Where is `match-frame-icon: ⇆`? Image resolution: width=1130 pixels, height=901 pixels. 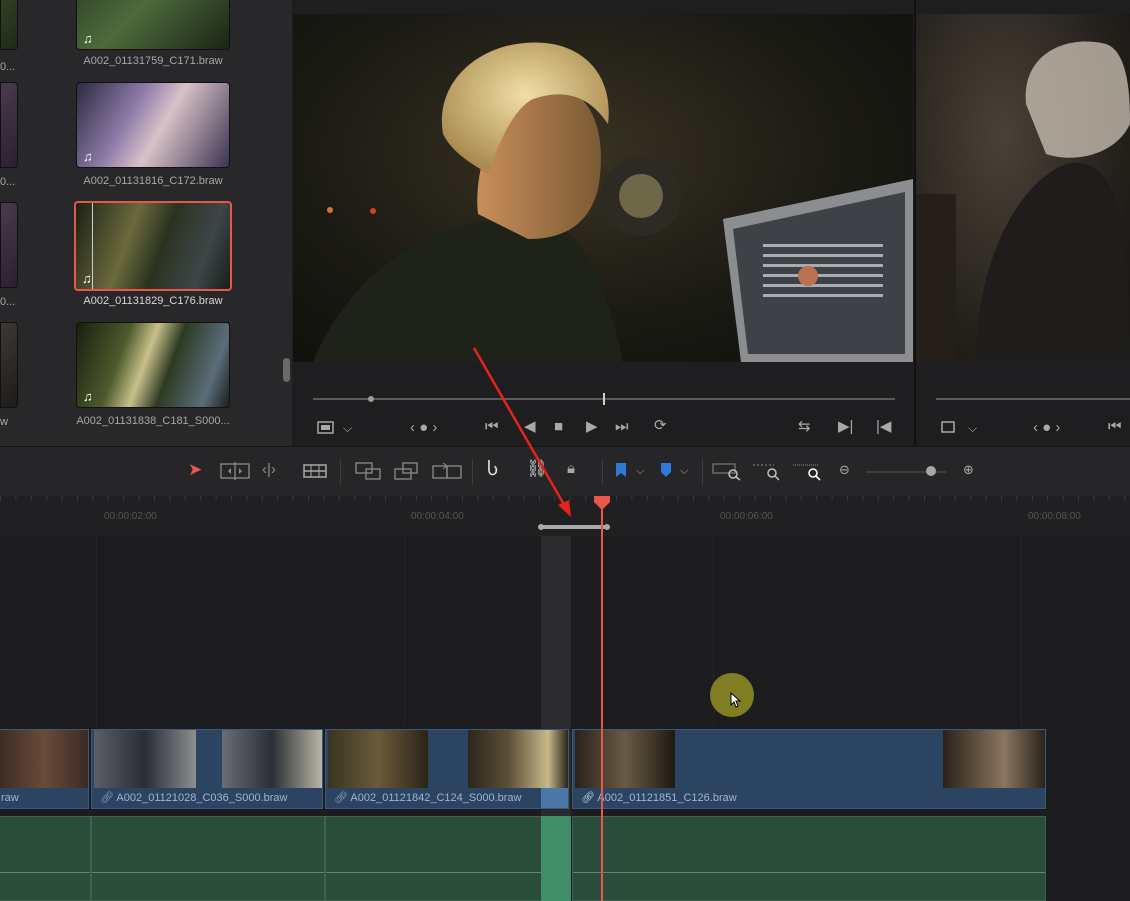 match-frame-icon: ⇆ is located at coordinates (804, 427).